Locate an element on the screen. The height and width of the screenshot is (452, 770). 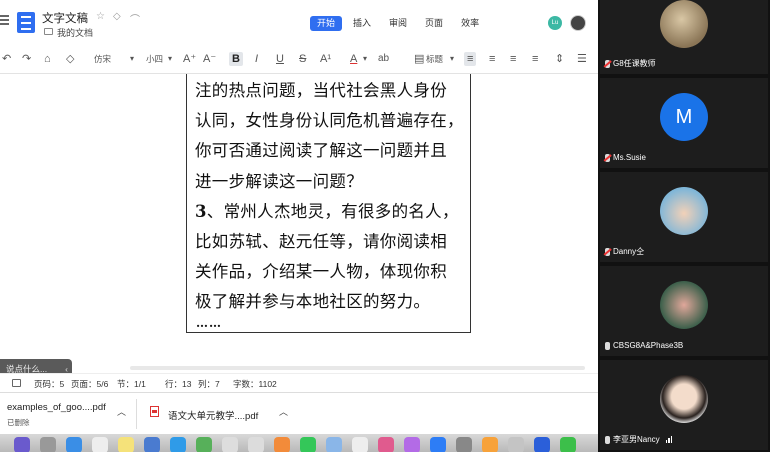
download-status: 已删除 is located at coordinates (18, 422).